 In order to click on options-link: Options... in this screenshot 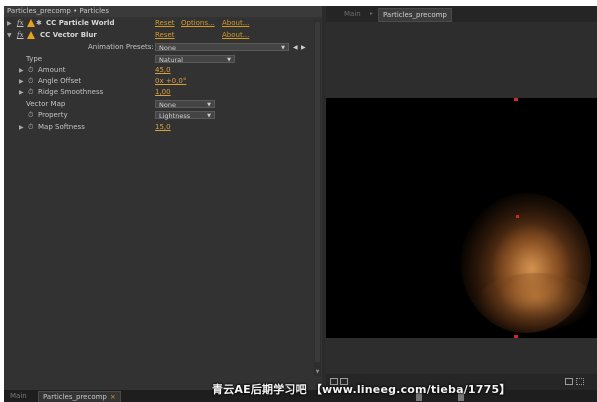, I will do `click(198, 23)`.